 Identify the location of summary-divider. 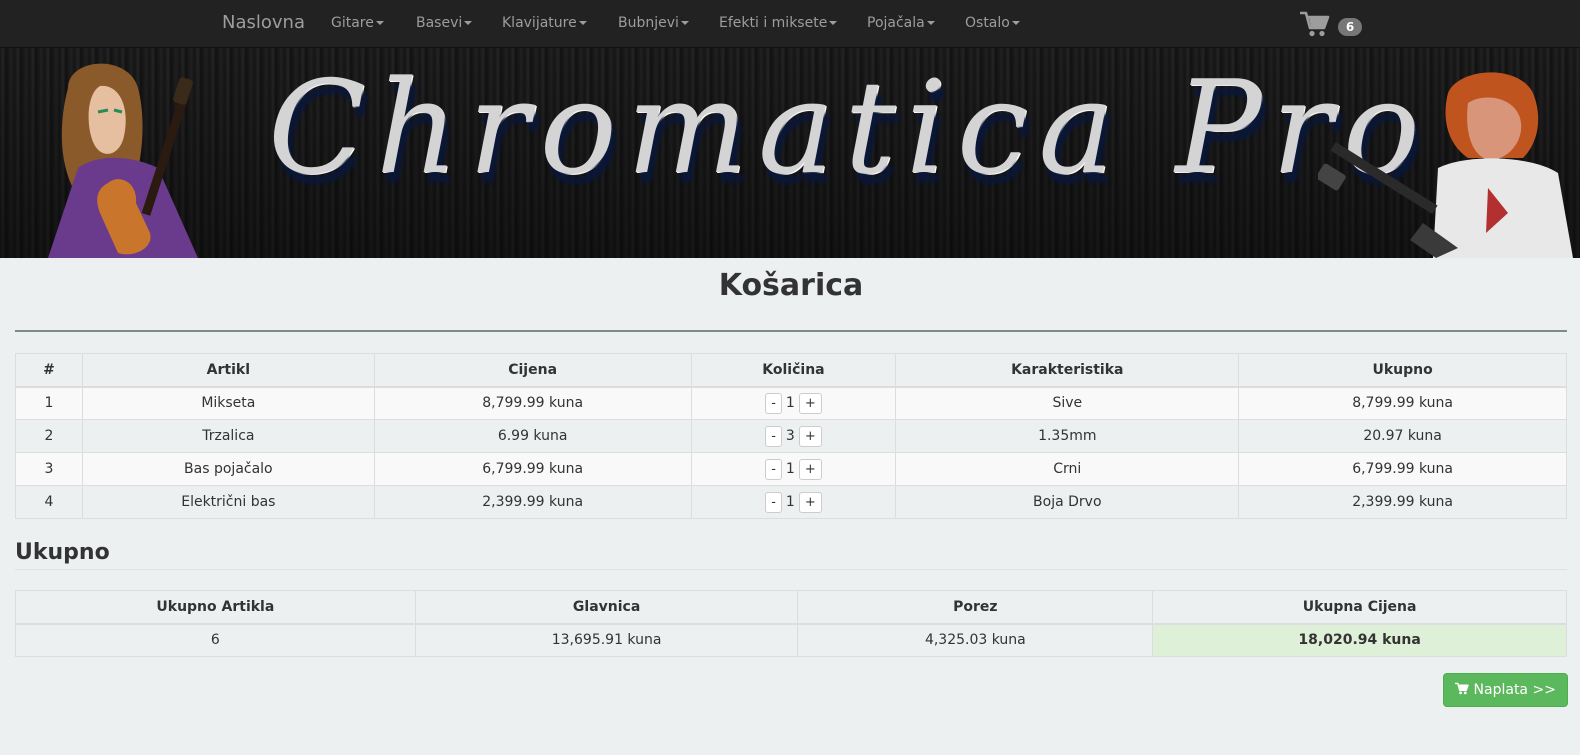
(791, 569).